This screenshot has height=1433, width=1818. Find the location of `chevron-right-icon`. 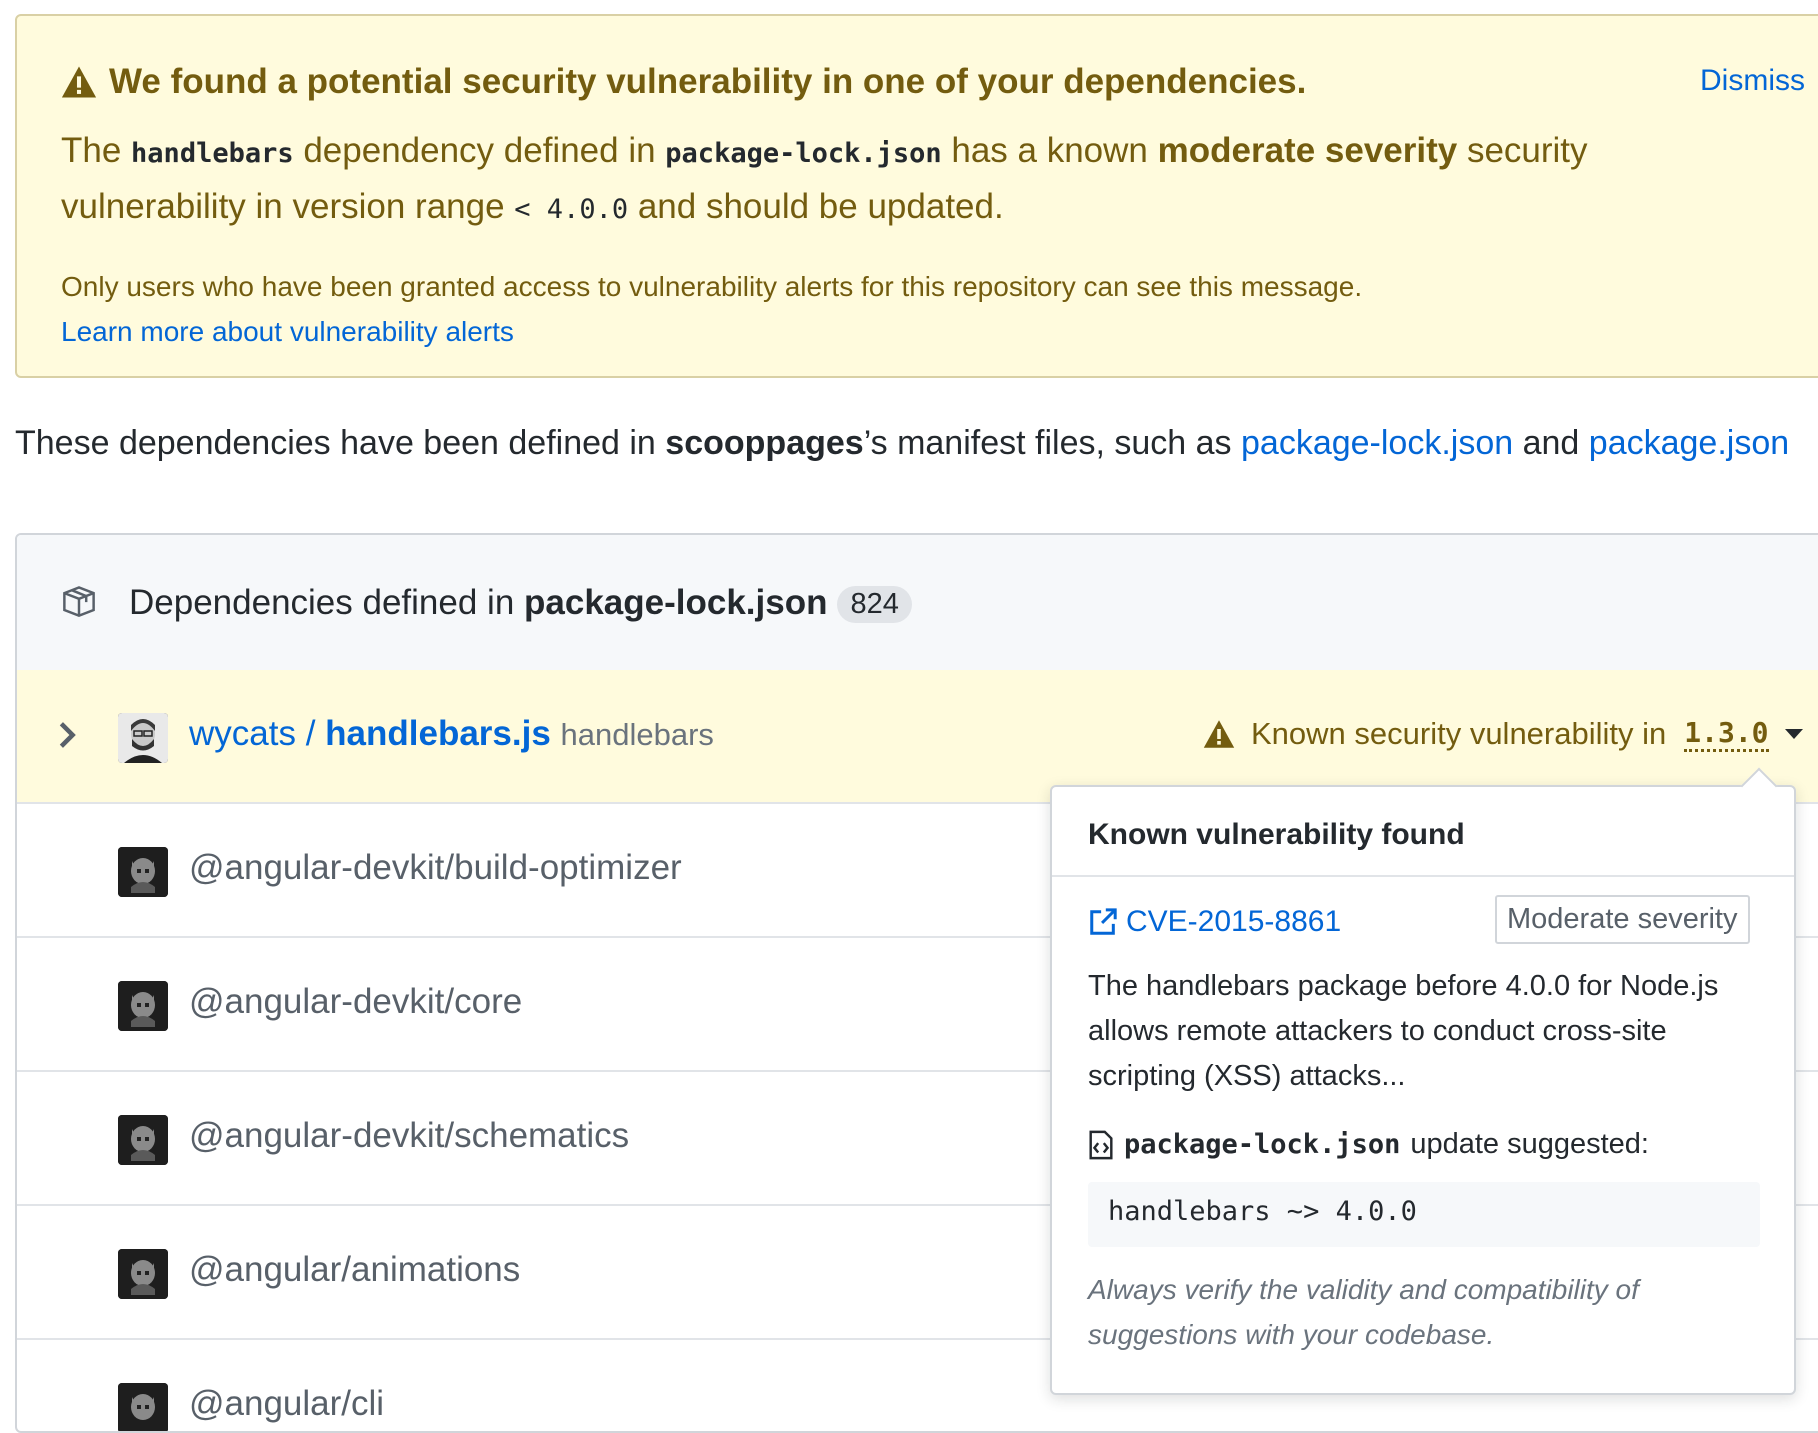

chevron-right-icon is located at coordinates (67, 735).